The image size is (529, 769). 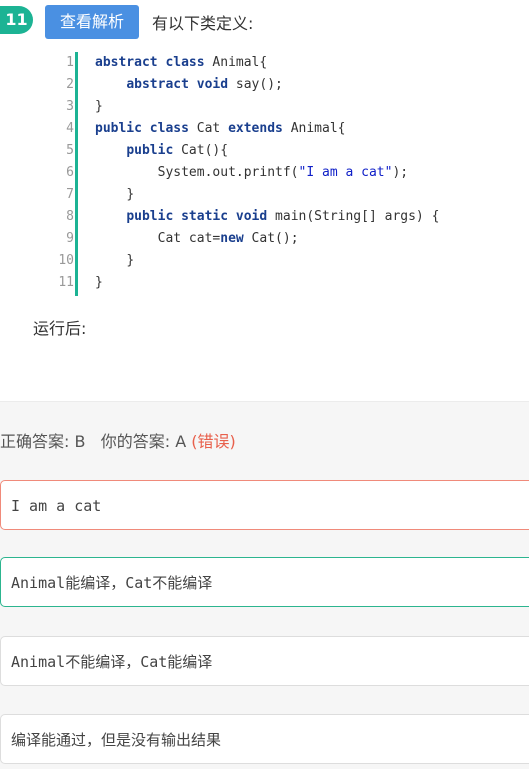 I want to click on line-number: 10, so click(x=66, y=260).